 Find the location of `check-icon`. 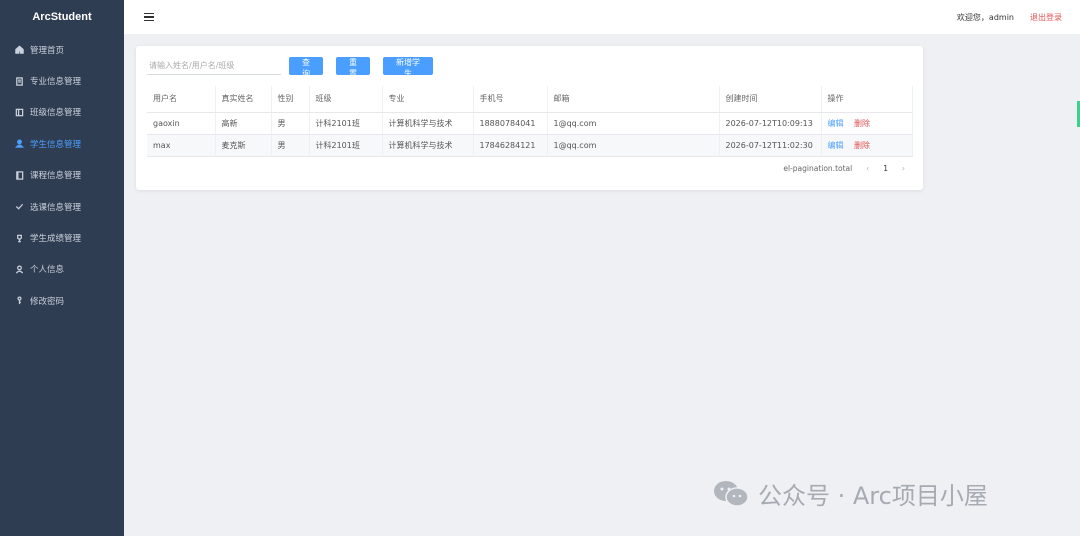

check-icon is located at coordinates (19, 207).